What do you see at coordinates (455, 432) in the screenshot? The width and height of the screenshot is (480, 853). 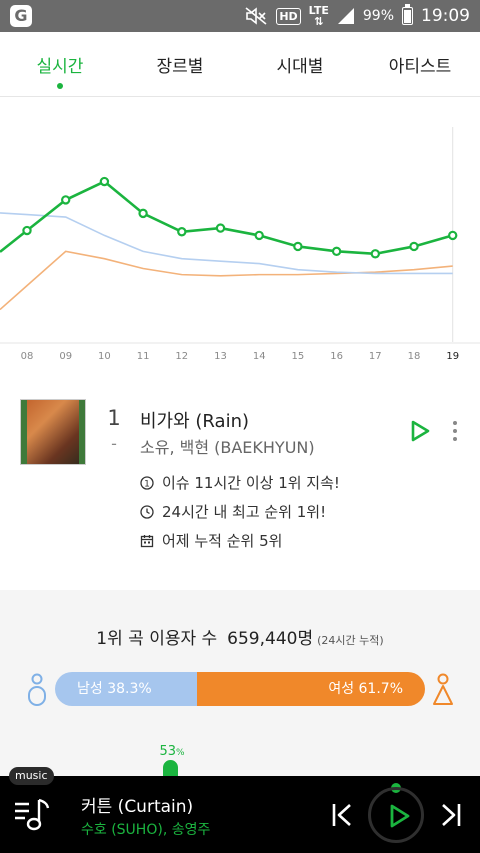 I see `more-options-icon` at bounding box center [455, 432].